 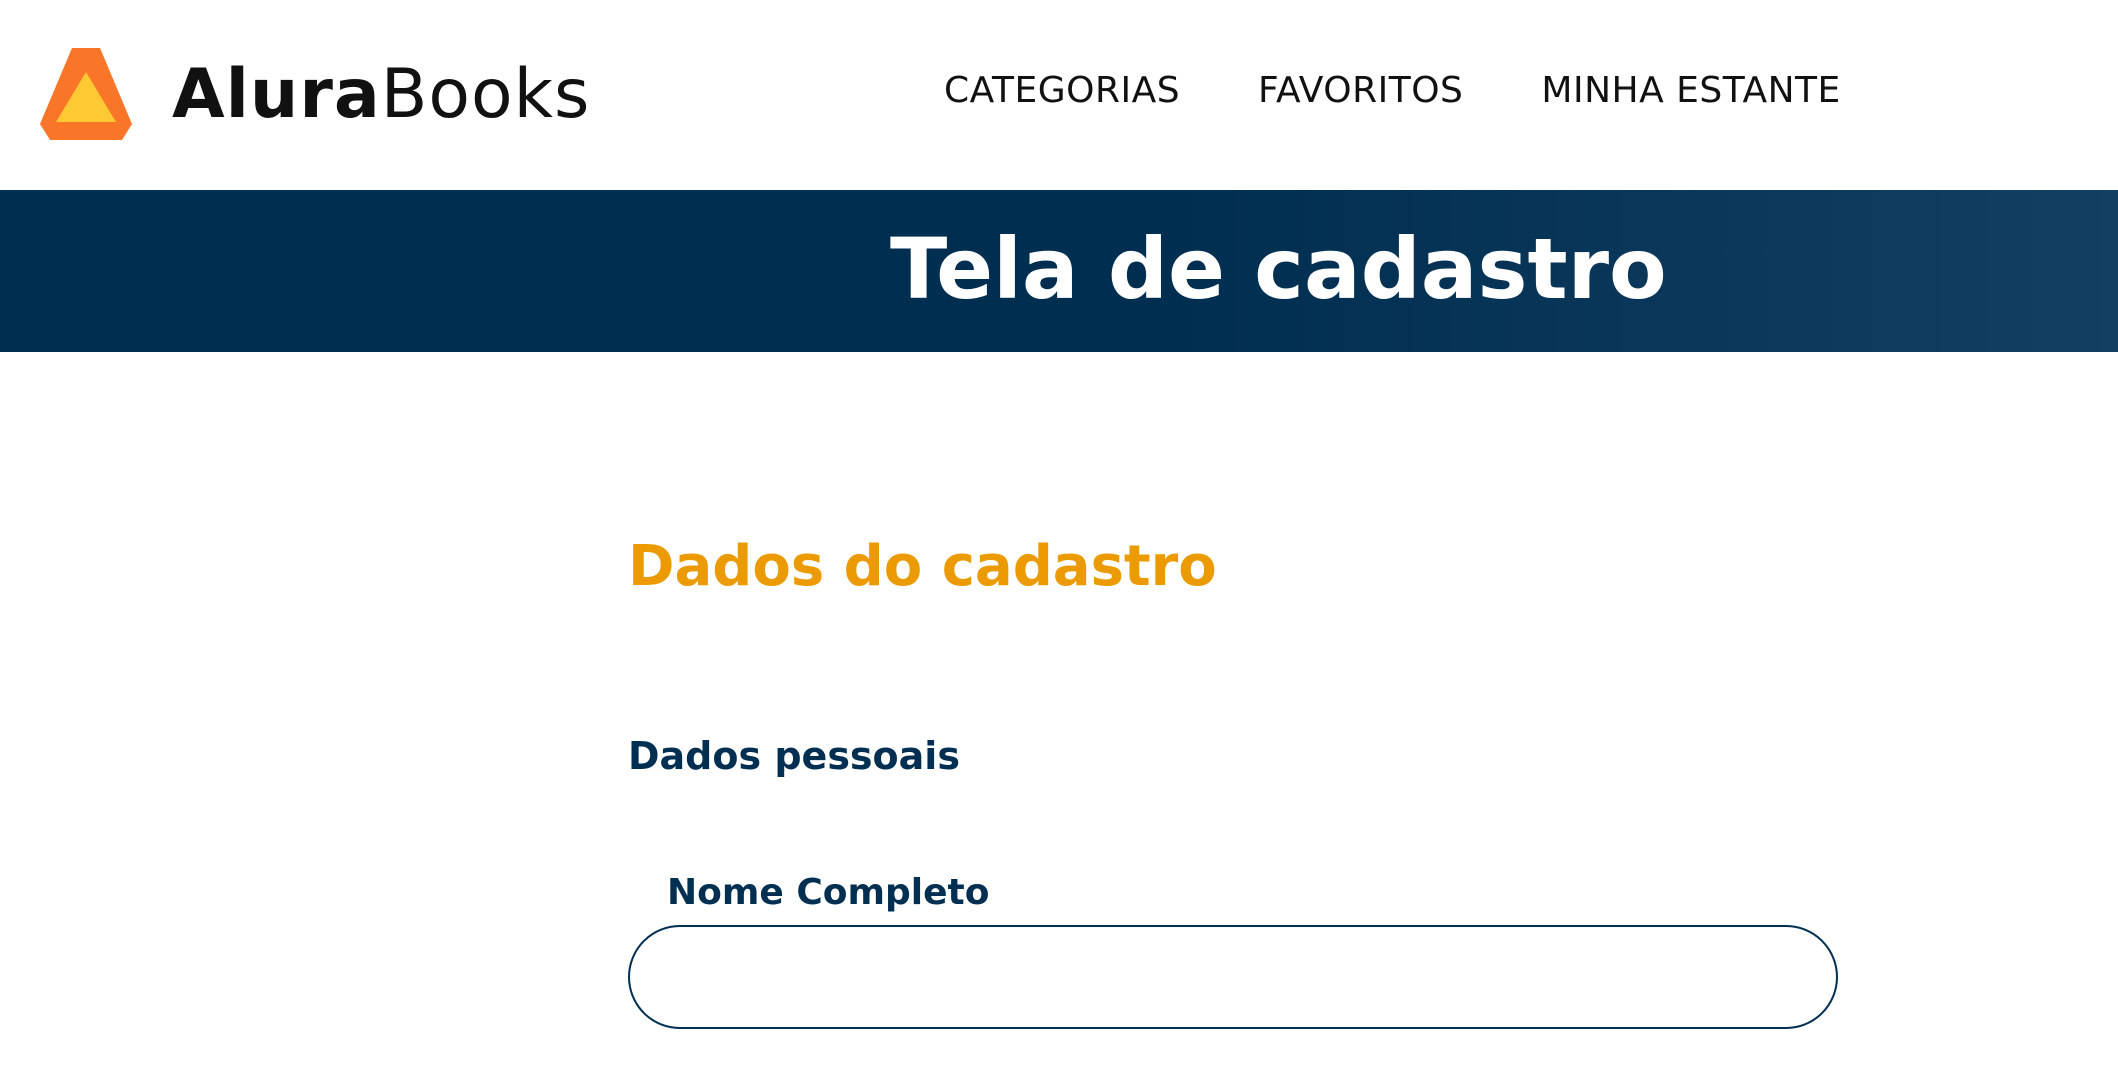 What do you see at coordinates (276, 94) in the screenshot?
I see `brand-name-part1: Alura` at bounding box center [276, 94].